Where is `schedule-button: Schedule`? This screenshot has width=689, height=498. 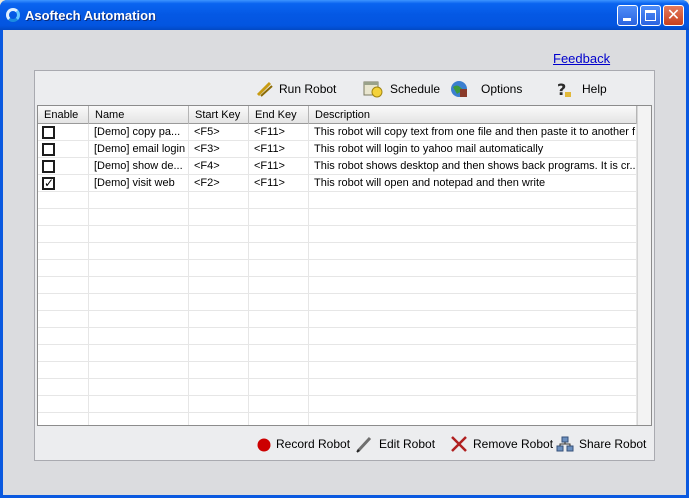 schedule-button: Schedule is located at coordinates (401, 89).